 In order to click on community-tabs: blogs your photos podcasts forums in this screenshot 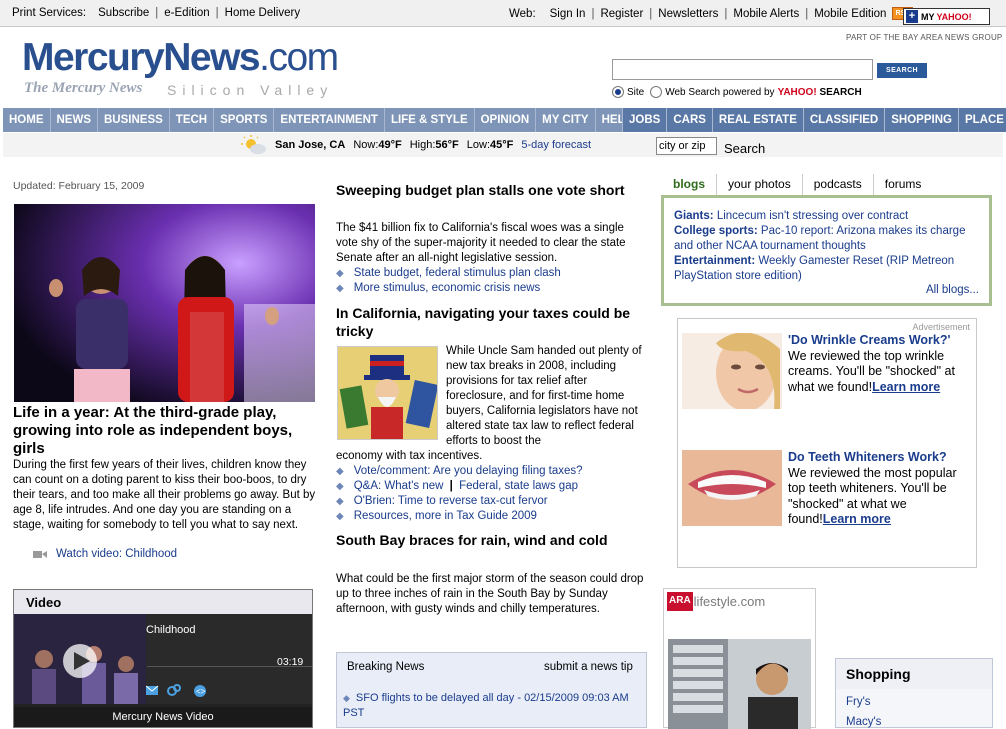, I will do `click(796, 184)`.